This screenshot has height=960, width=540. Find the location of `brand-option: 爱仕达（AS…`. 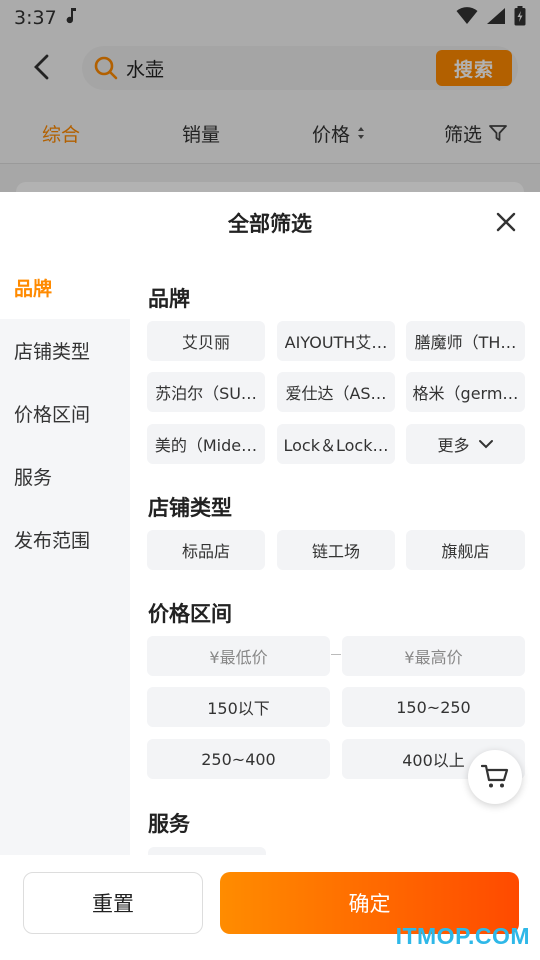

brand-option: 爱仕达（AS… is located at coordinates (336, 392).